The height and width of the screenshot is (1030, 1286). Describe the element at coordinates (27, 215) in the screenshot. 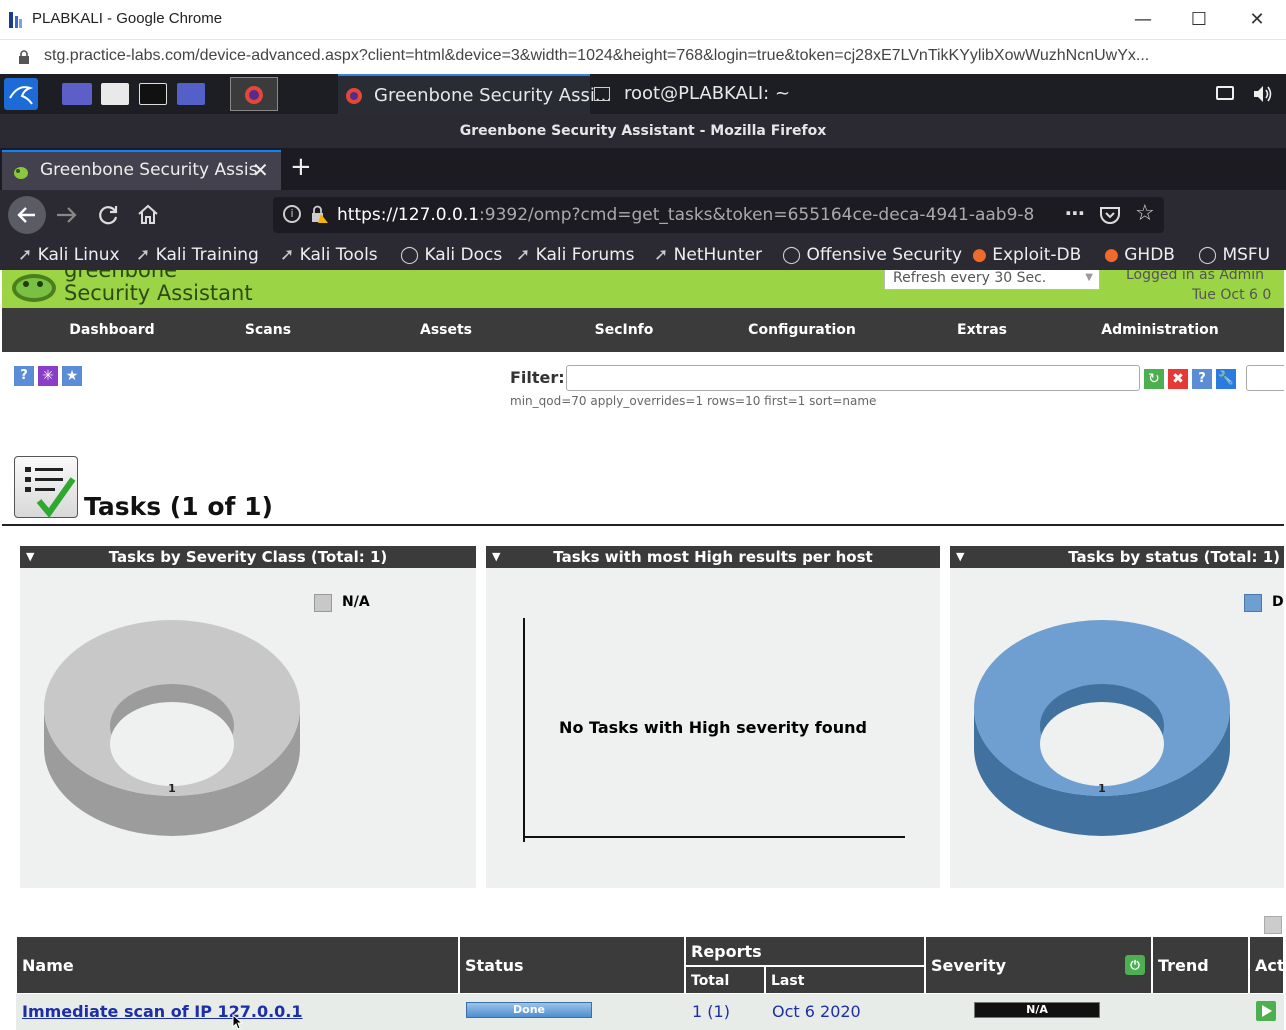

I see `back-button` at that location.